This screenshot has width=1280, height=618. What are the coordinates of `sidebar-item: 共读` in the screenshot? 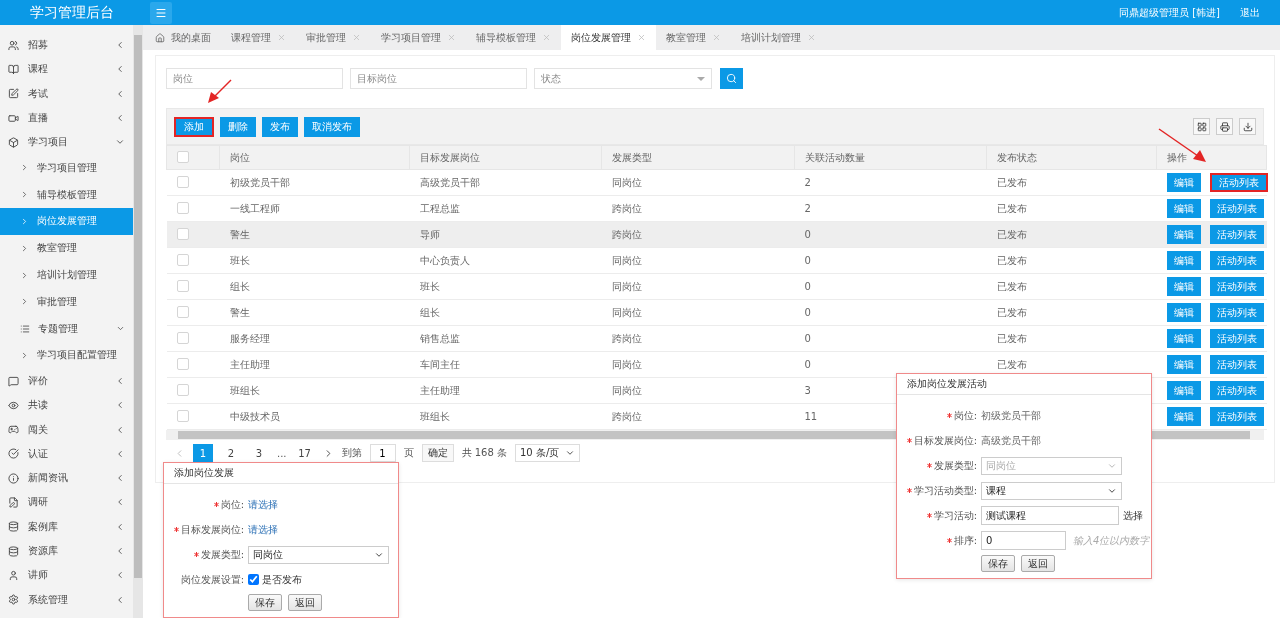 It's located at (66, 405).